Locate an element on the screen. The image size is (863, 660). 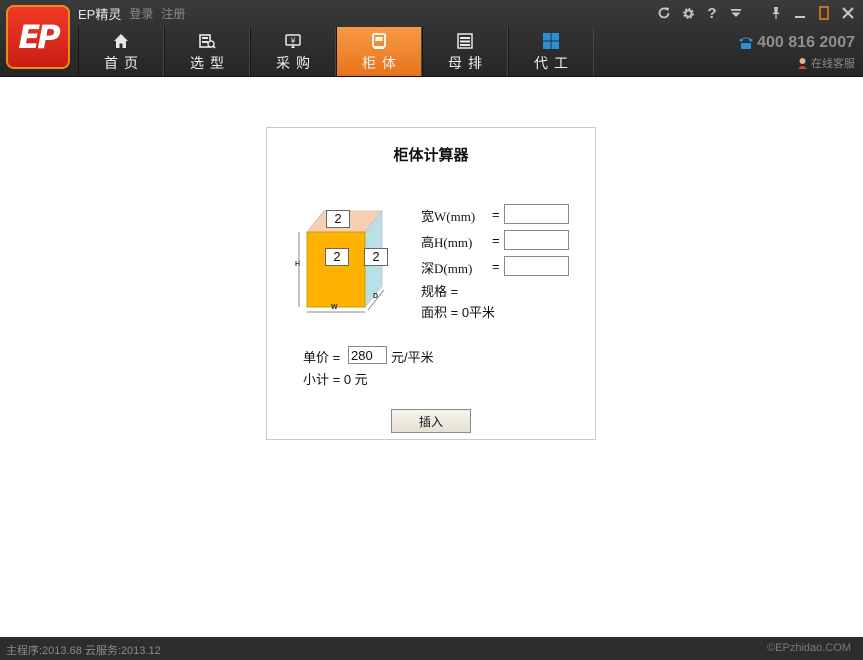
tab-label: 代工 is located at coordinates (554, 62).